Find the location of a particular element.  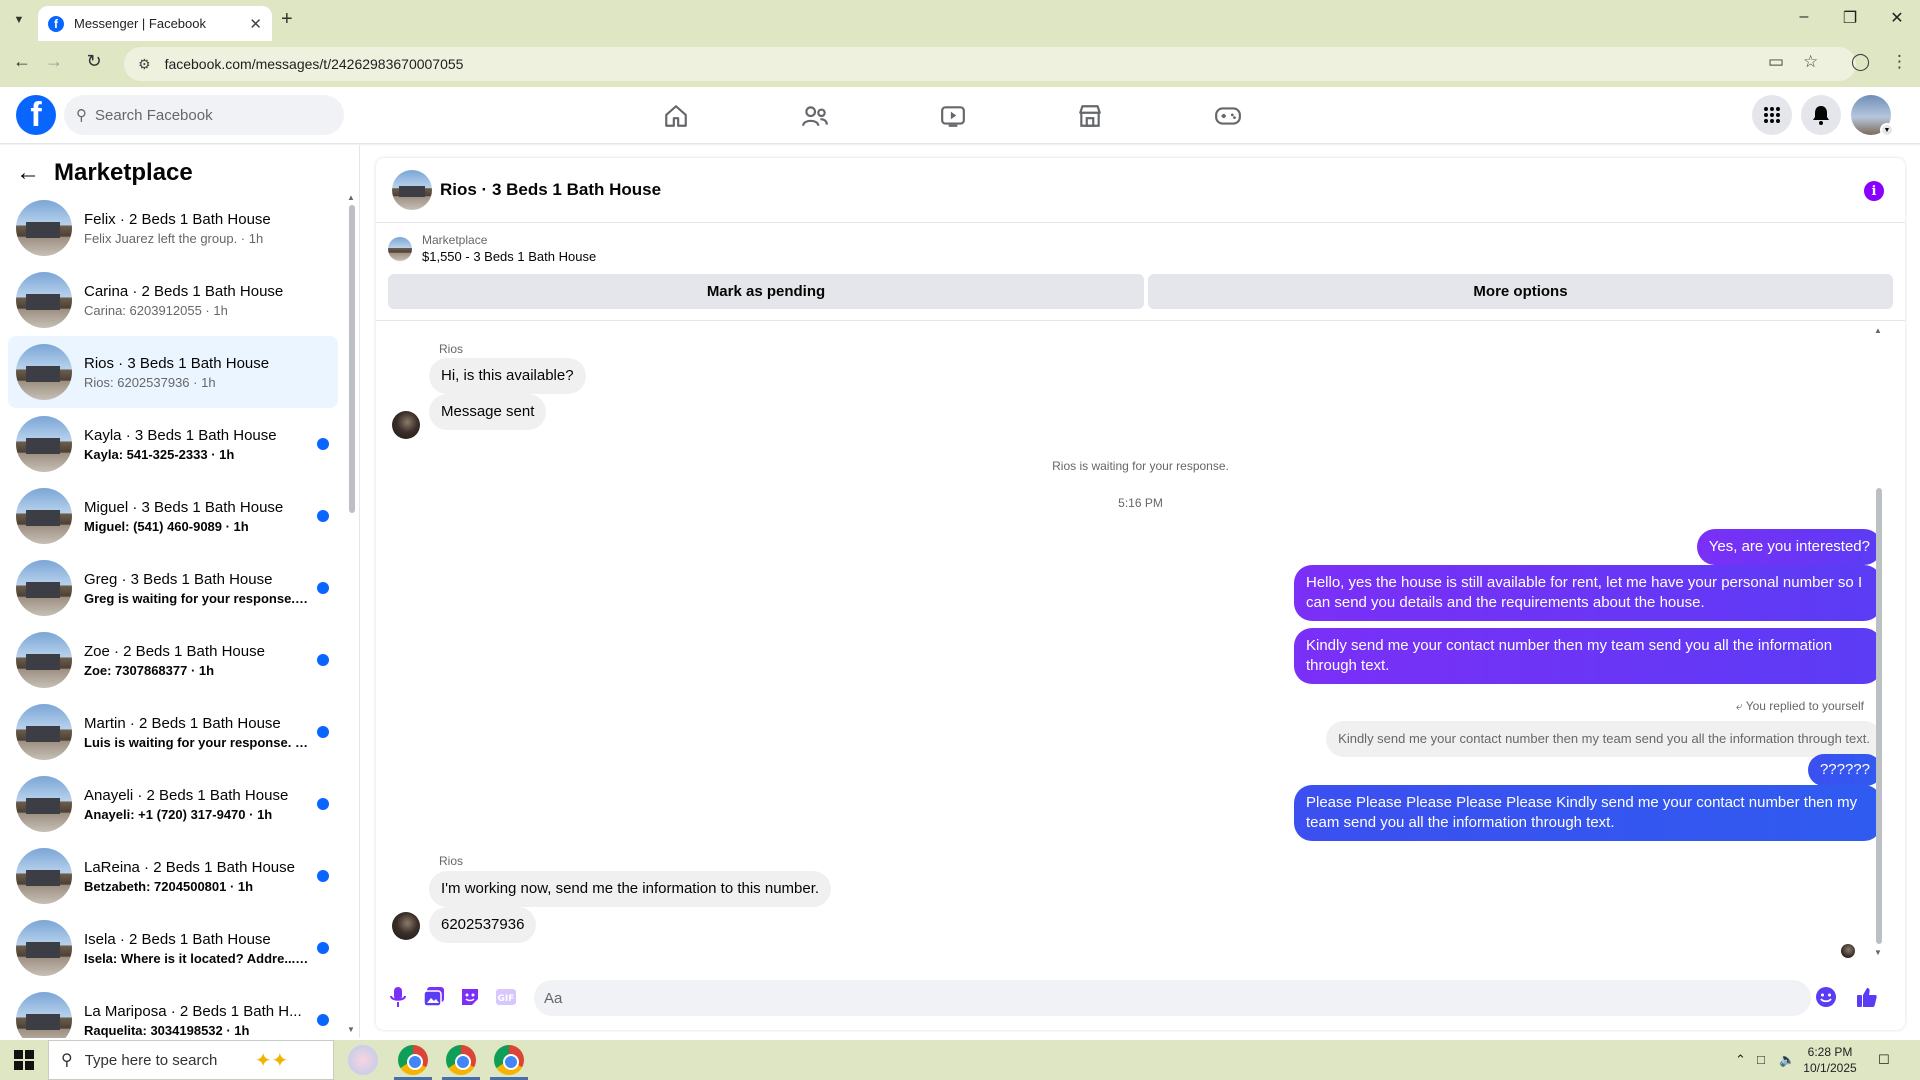

microphone-icon is located at coordinates (398, 997).